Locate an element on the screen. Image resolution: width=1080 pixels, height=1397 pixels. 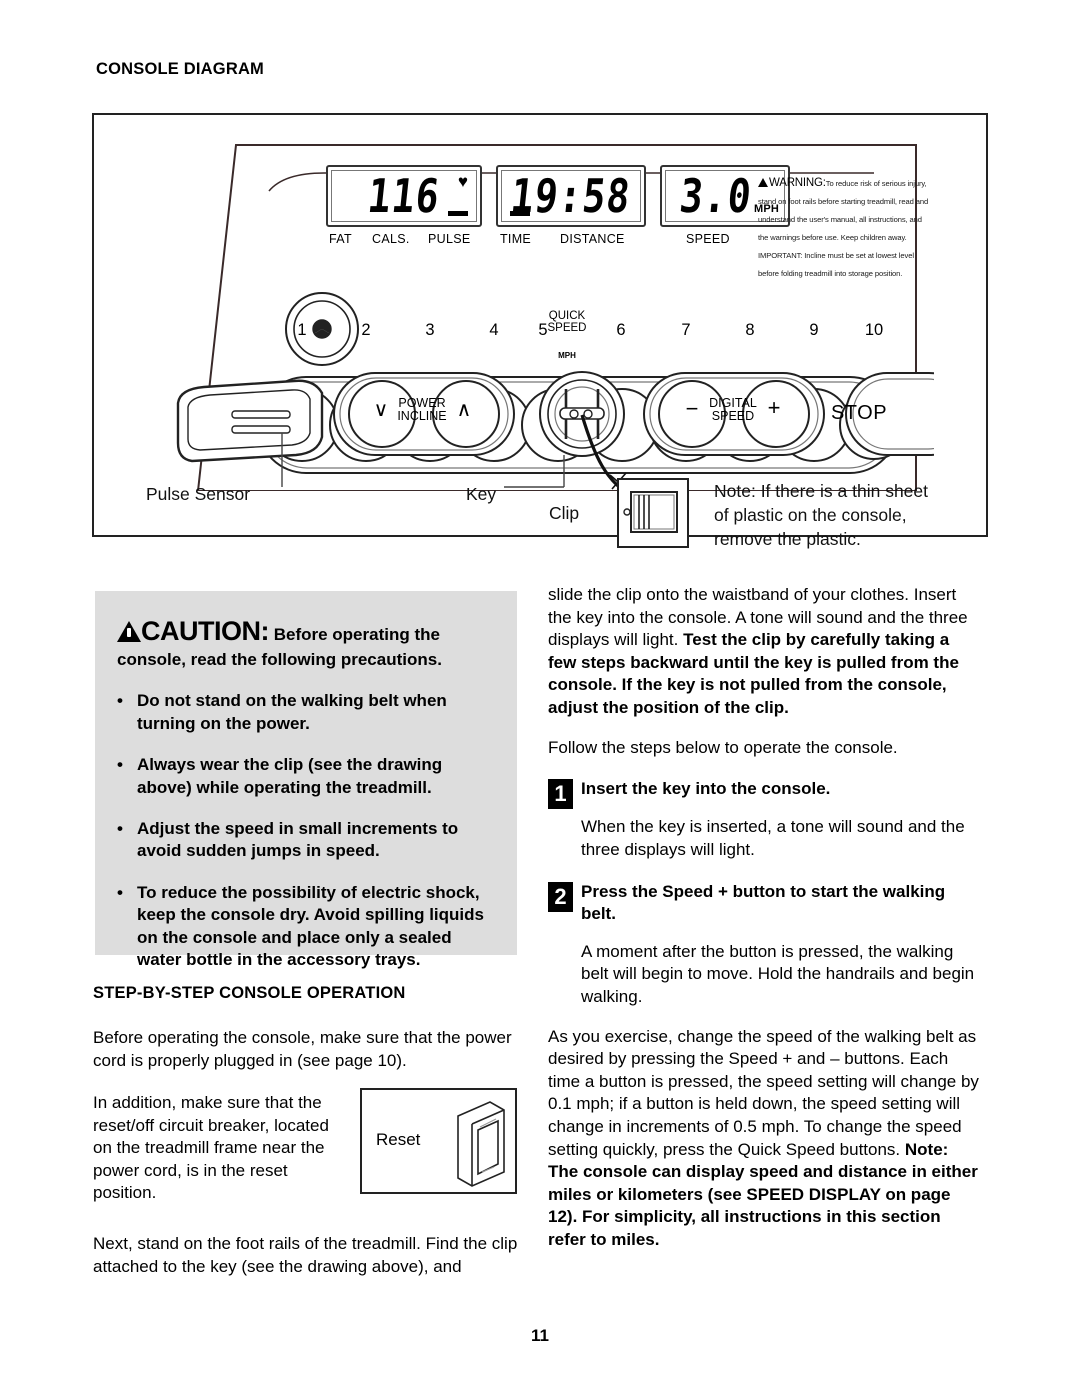
callout-note-line1: Note: If there is a thin sheet is located at coordinates (821, 491).